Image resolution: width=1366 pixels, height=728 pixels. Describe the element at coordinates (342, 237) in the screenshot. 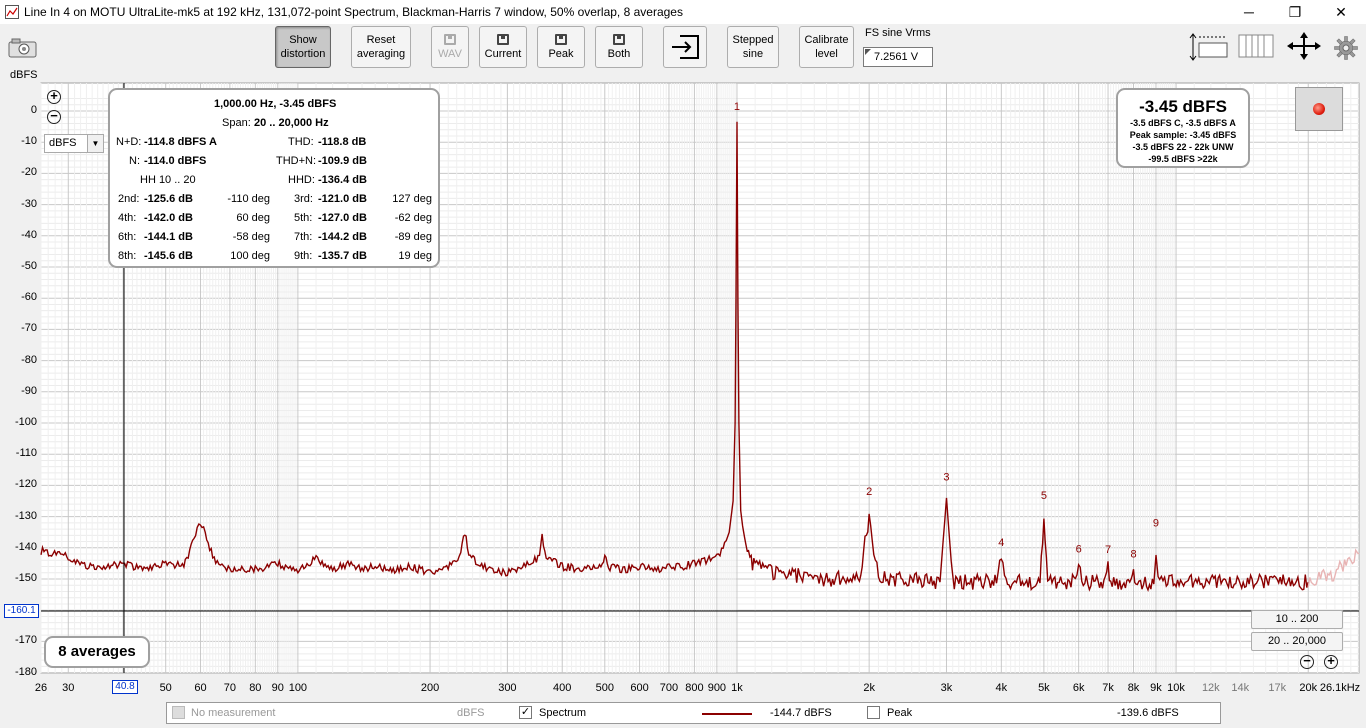

I see `harmonic-level: -144.2 dB` at that location.